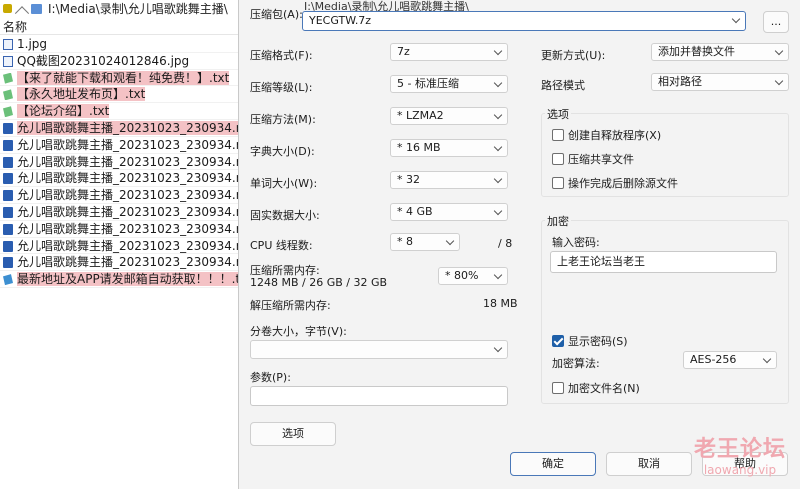 The height and width of the screenshot is (489, 800). What do you see at coordinates (649, 464) in the screenshot?
I see `cancel-button: 取消` at bounding box center [649, 464].